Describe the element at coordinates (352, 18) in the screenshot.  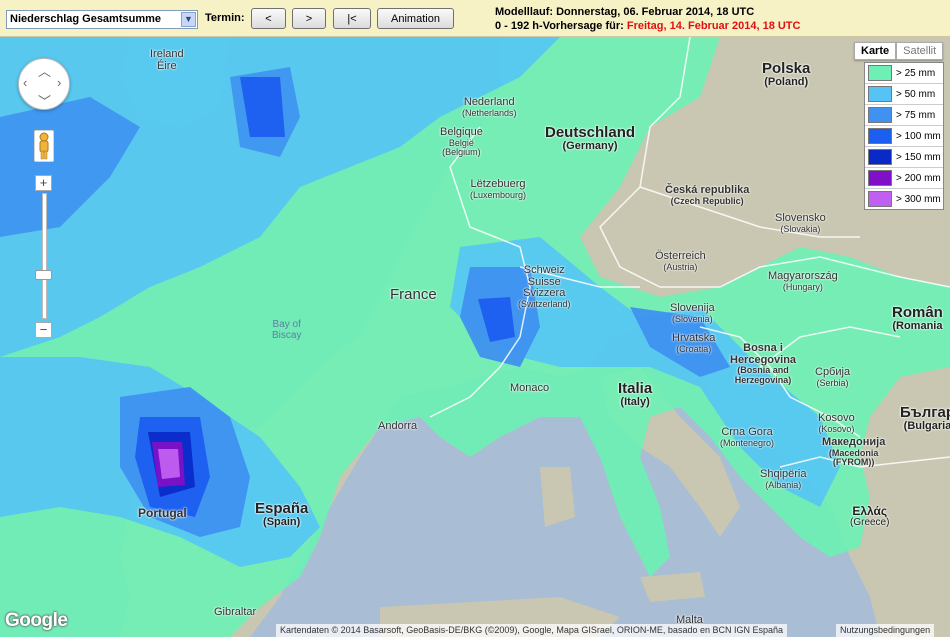
I see `first-button: |<` at that location.